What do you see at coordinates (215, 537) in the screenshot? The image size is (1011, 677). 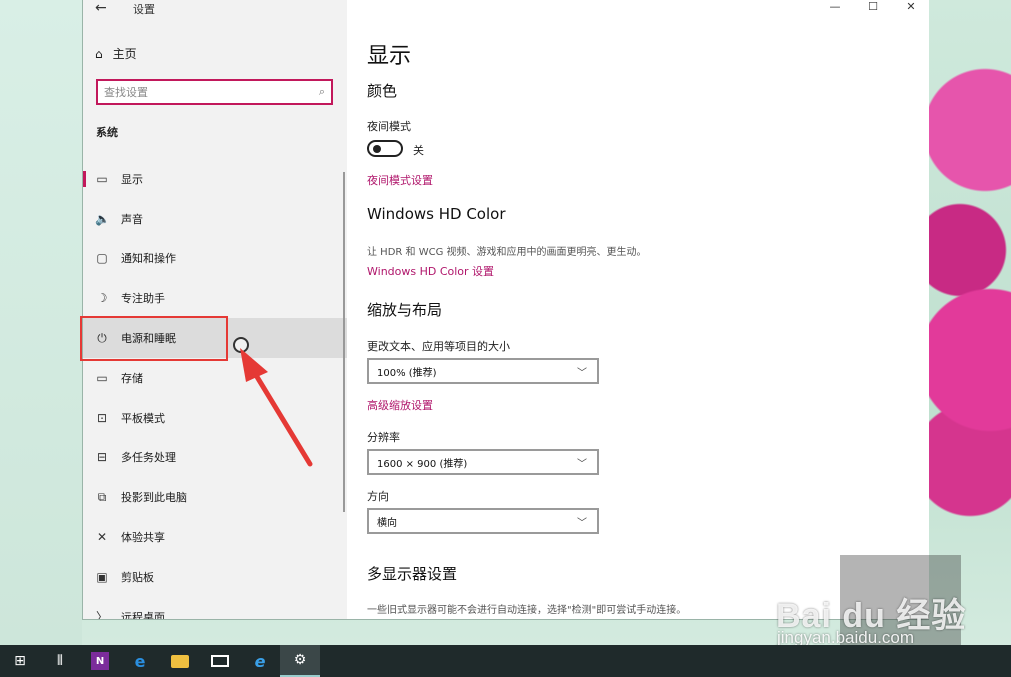 I see `sidebar-item-shared-experiences: ✕ 体验共享` at bounding box center [215, 537].